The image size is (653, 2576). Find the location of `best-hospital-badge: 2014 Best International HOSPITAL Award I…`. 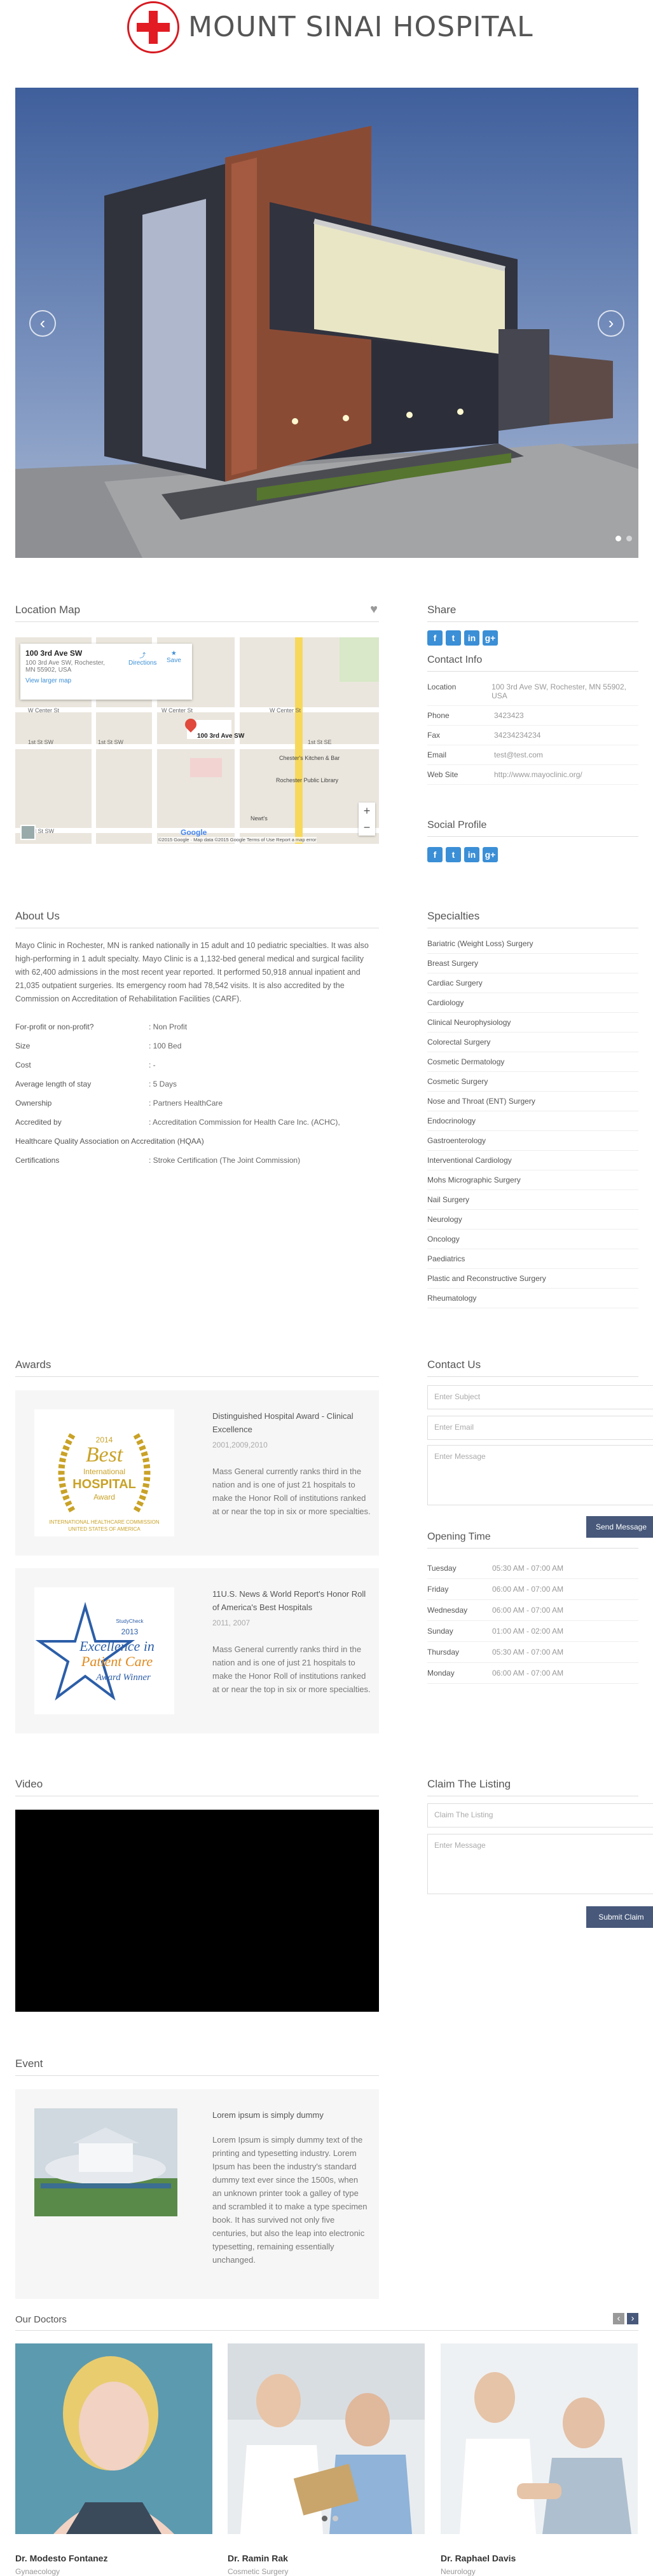

best-hospital-badge: 2014 Best International HOSPITAL Award I… is located at coordinates (104, 1473).